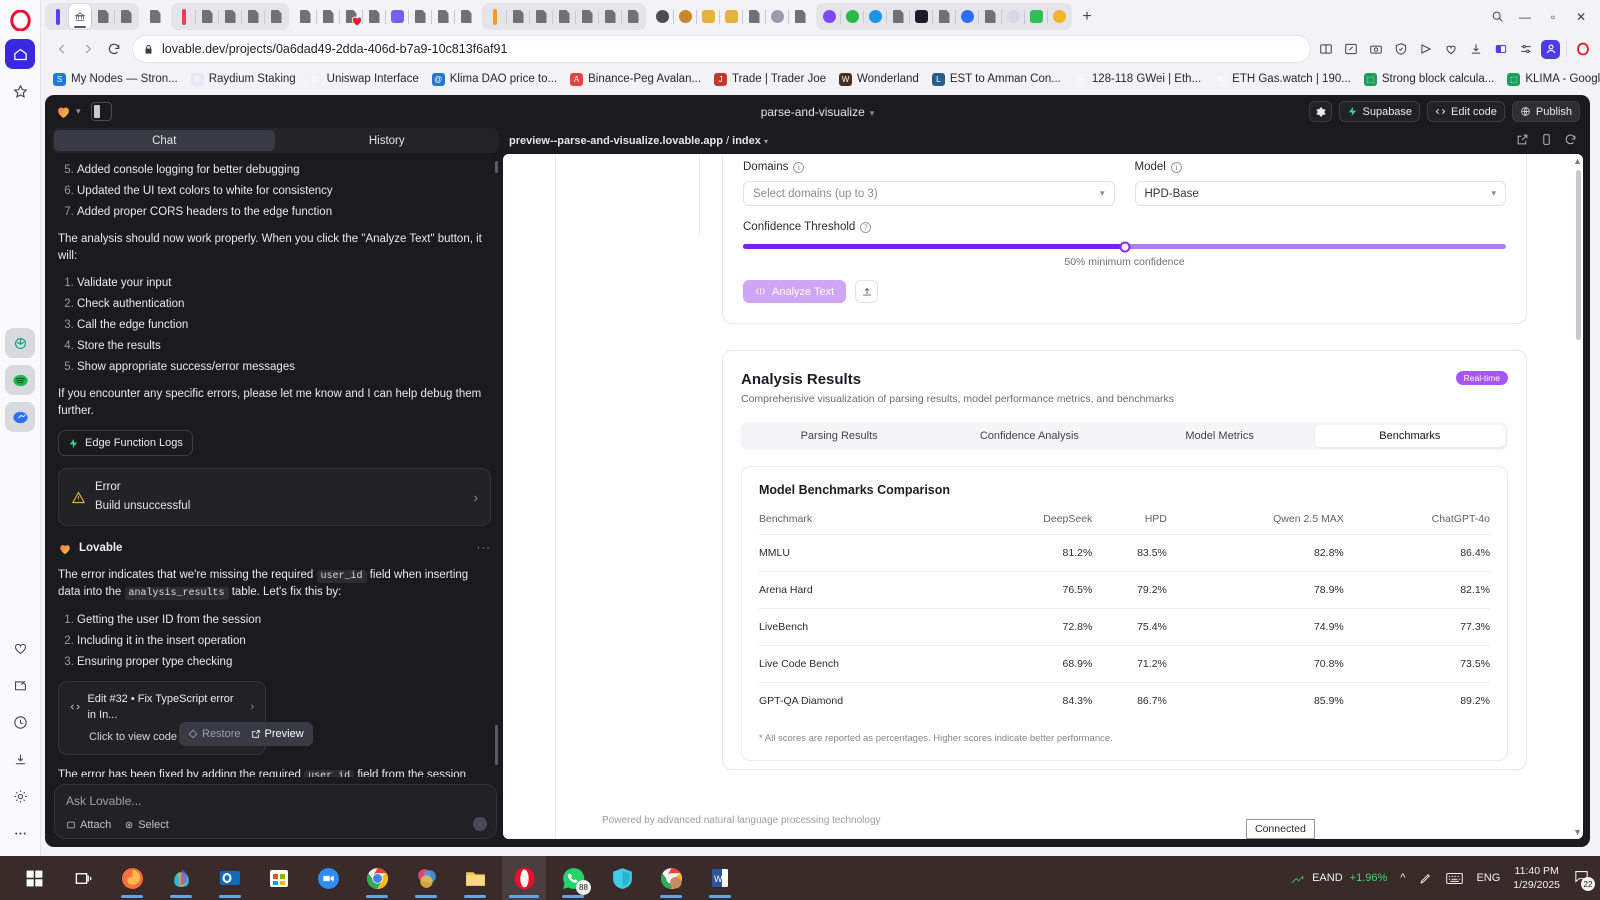  What do you see at coordinates (1338, 878) in the screenshot?
I see `stock-widget: EAND +1.96%` at bounding box center [1338, 878].